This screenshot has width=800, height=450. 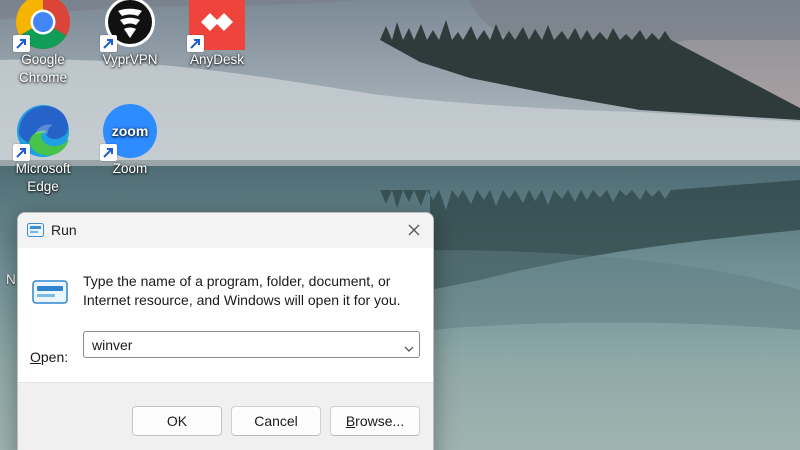 What do you see at coordinates (130, 168) in the screenshot?
I see `desktop-icon-label: Zoom` at bounding box center [130, 168].